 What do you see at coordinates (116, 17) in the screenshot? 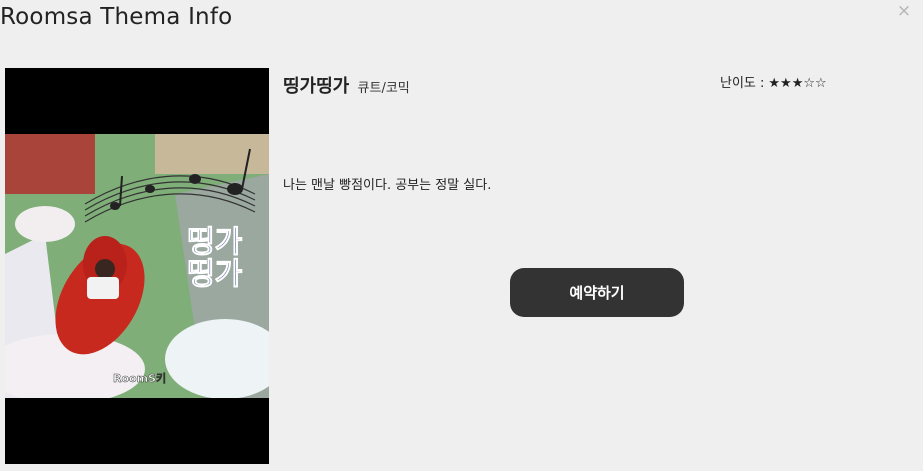
I see `modal-title: Roomsa Thema Info` at bounding box center [116, 17].